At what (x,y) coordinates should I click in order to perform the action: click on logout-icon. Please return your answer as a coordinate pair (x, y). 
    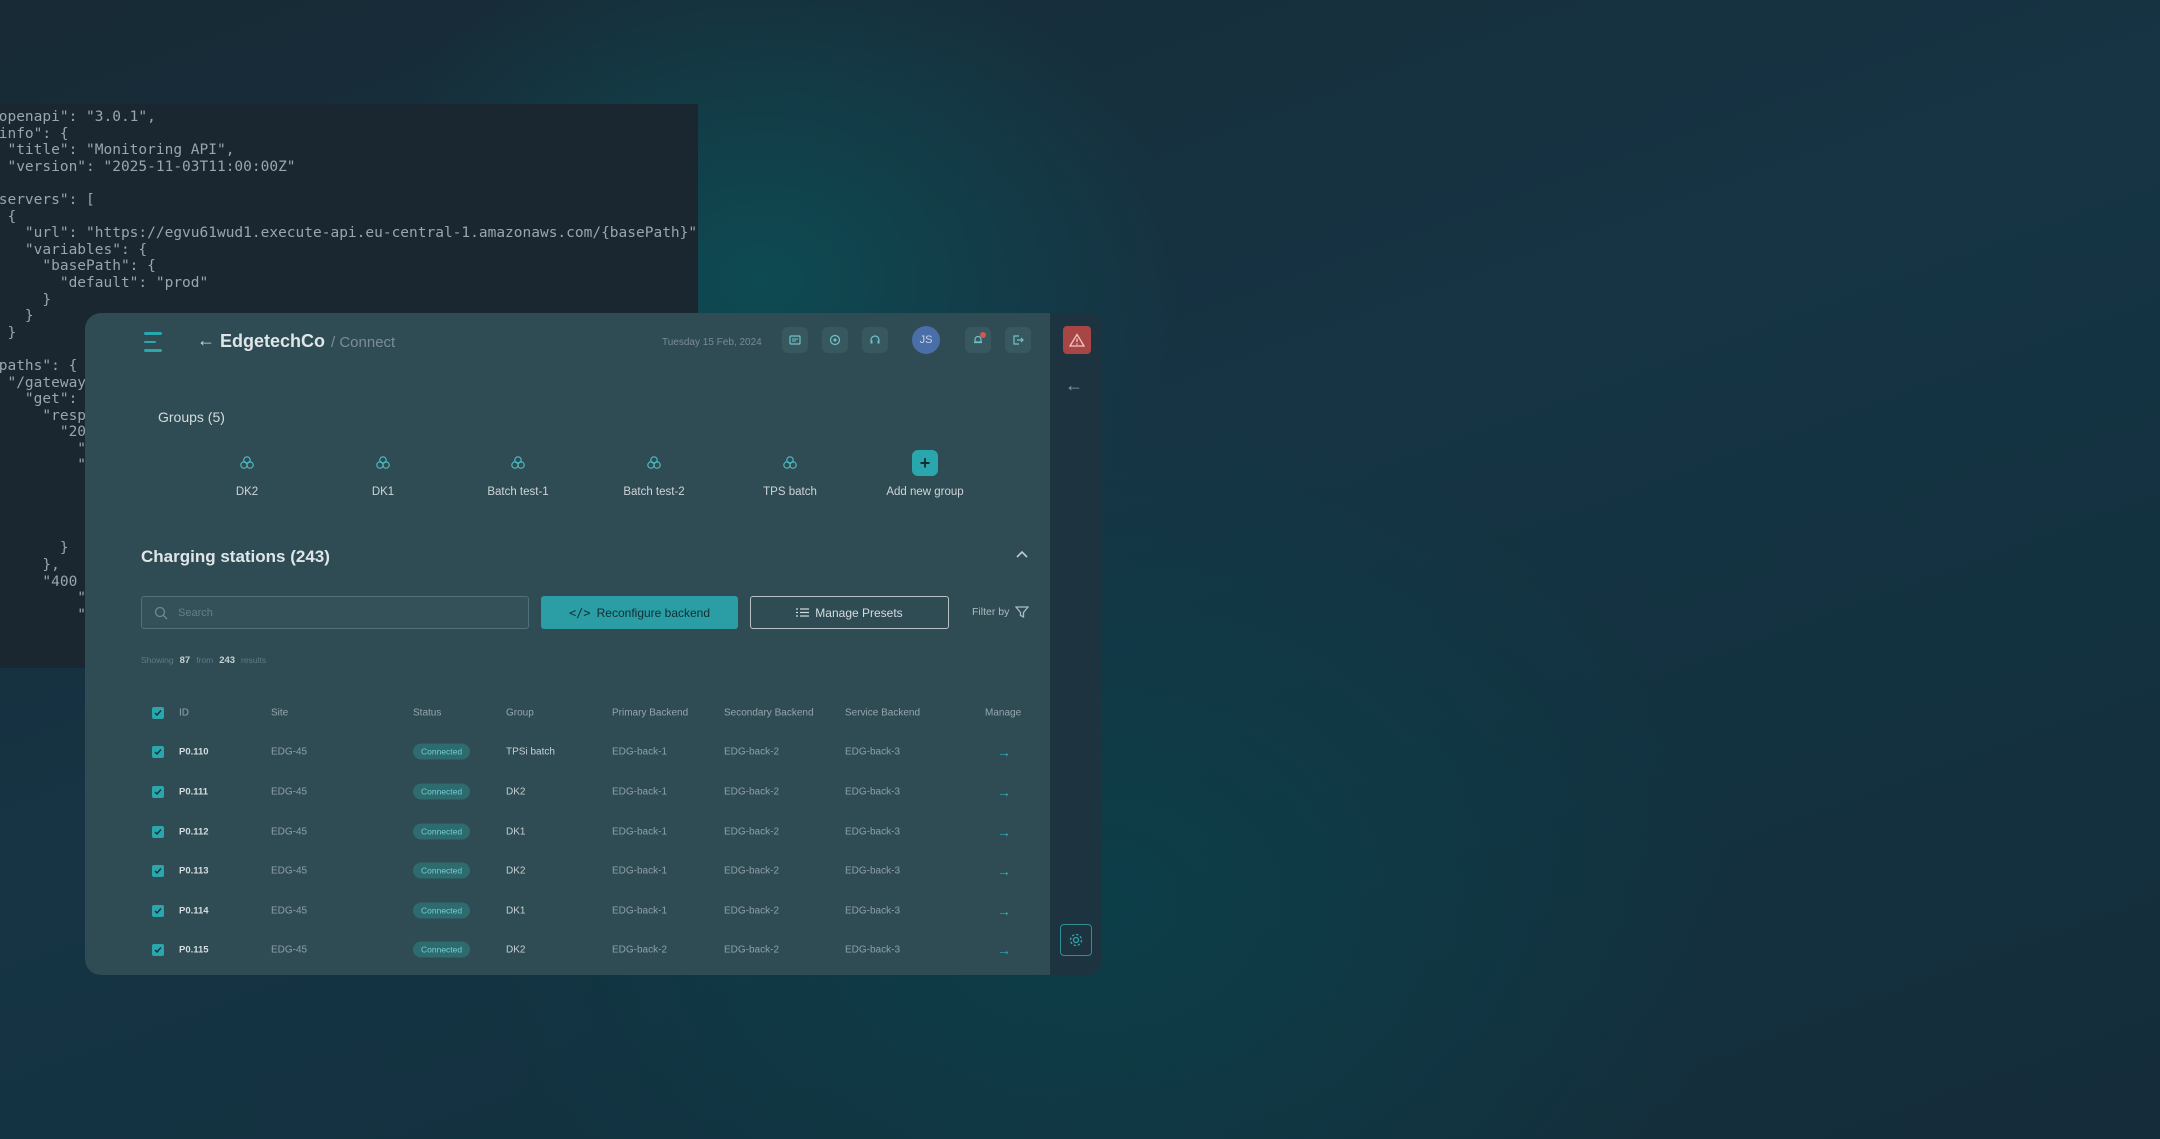
    Looking at the image, I should click on (1018, 340).